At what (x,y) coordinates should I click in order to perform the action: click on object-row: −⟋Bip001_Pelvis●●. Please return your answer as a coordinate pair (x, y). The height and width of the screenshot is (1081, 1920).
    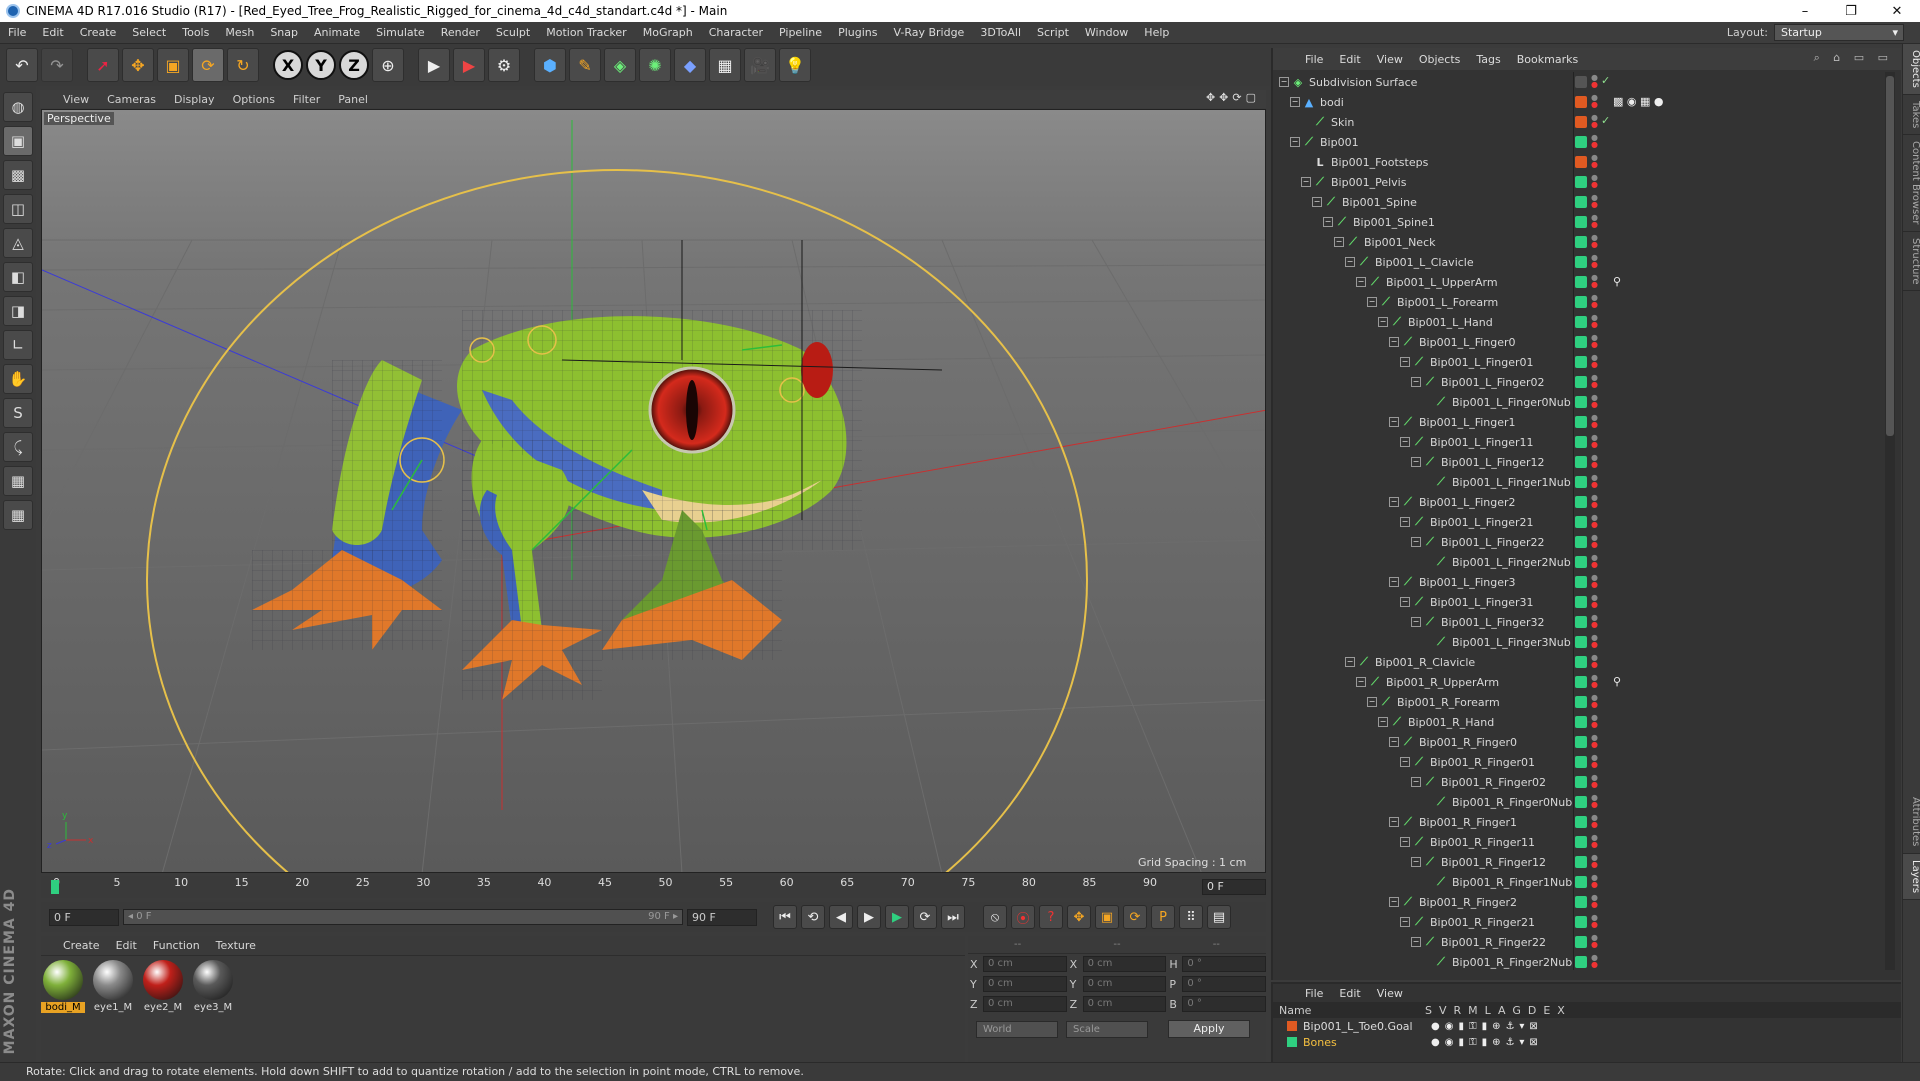
    Looking at the image, I should click on (1581, 182).